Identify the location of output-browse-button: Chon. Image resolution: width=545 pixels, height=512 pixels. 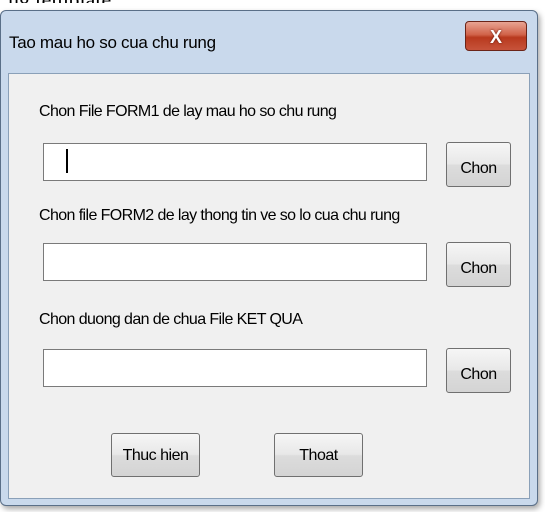
(478, 370).